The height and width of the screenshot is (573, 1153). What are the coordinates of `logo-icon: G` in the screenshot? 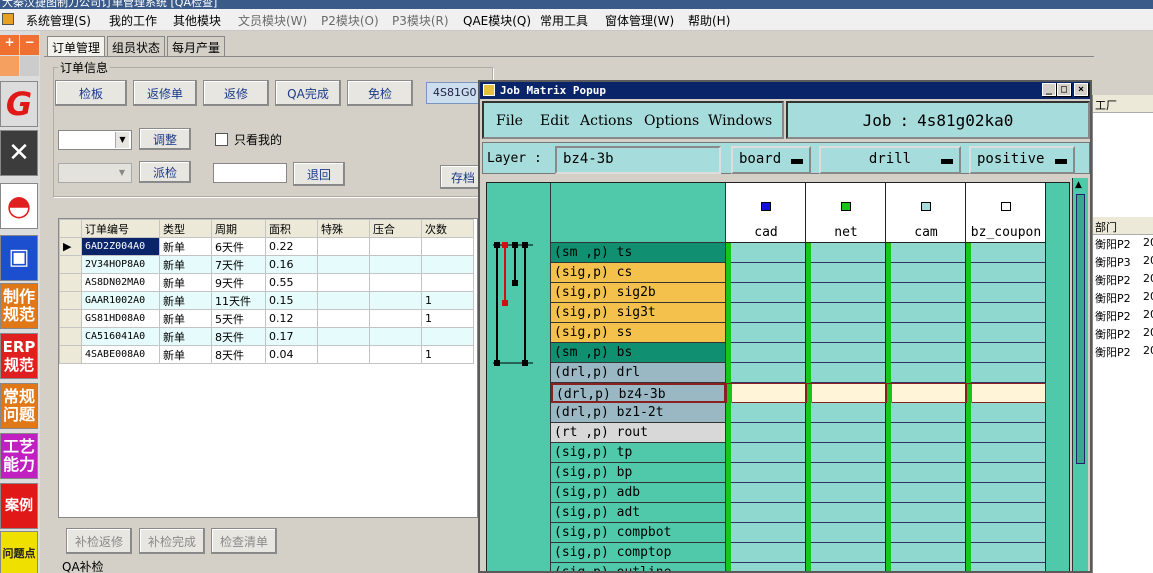 It's located at (19, 104).